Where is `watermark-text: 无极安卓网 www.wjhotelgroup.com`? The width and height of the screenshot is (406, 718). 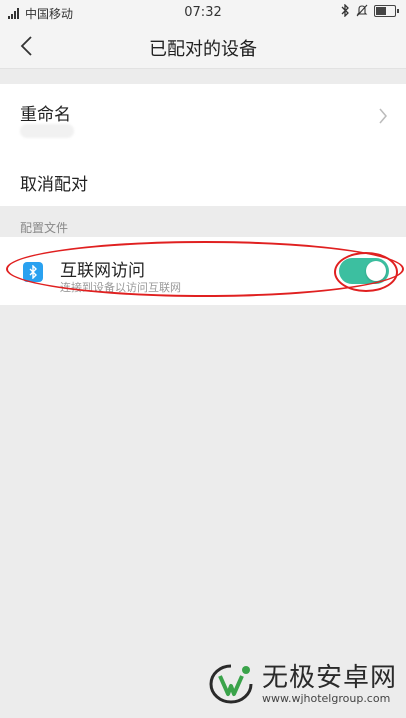
watermark-text: 无极安卓网 www.wjhotelgroup.com is located at coordinates (329, 684).